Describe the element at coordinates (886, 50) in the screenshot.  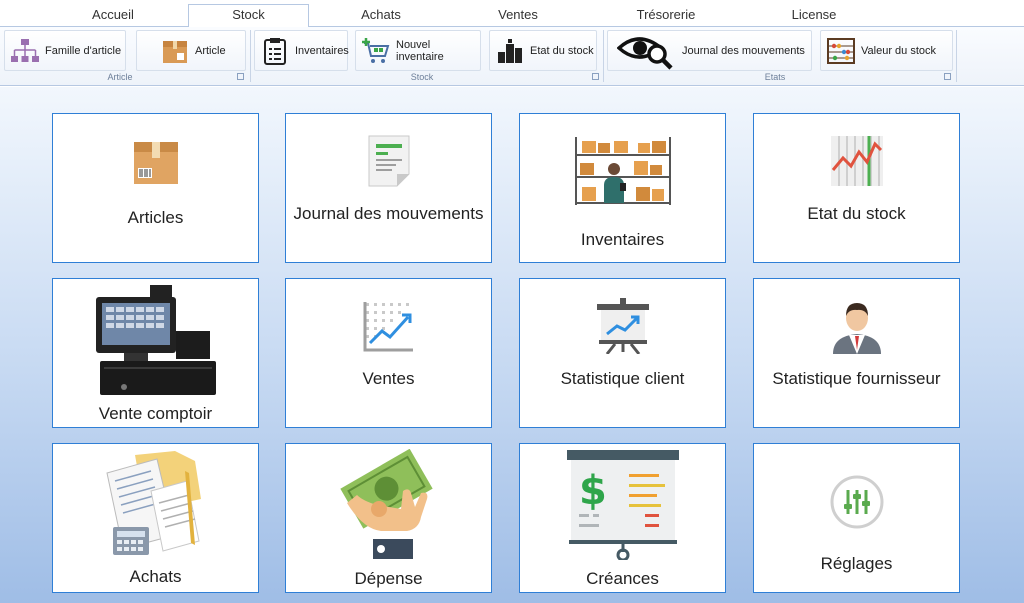
I see `valeur-du-stock-button: Valeur du stock` at that location.